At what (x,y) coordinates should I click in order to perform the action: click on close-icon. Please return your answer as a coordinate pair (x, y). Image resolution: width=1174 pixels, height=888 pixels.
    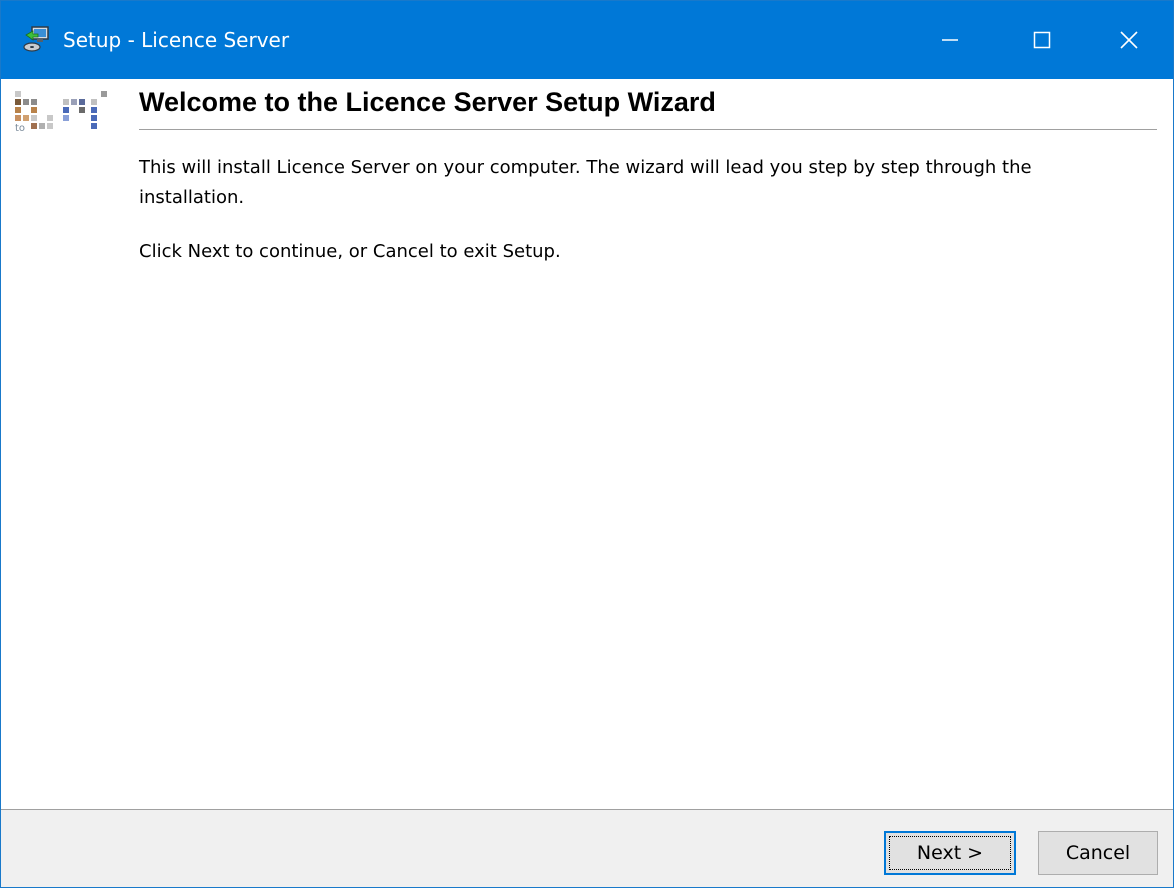
    Looking at the image, I should click on (1128, 40).